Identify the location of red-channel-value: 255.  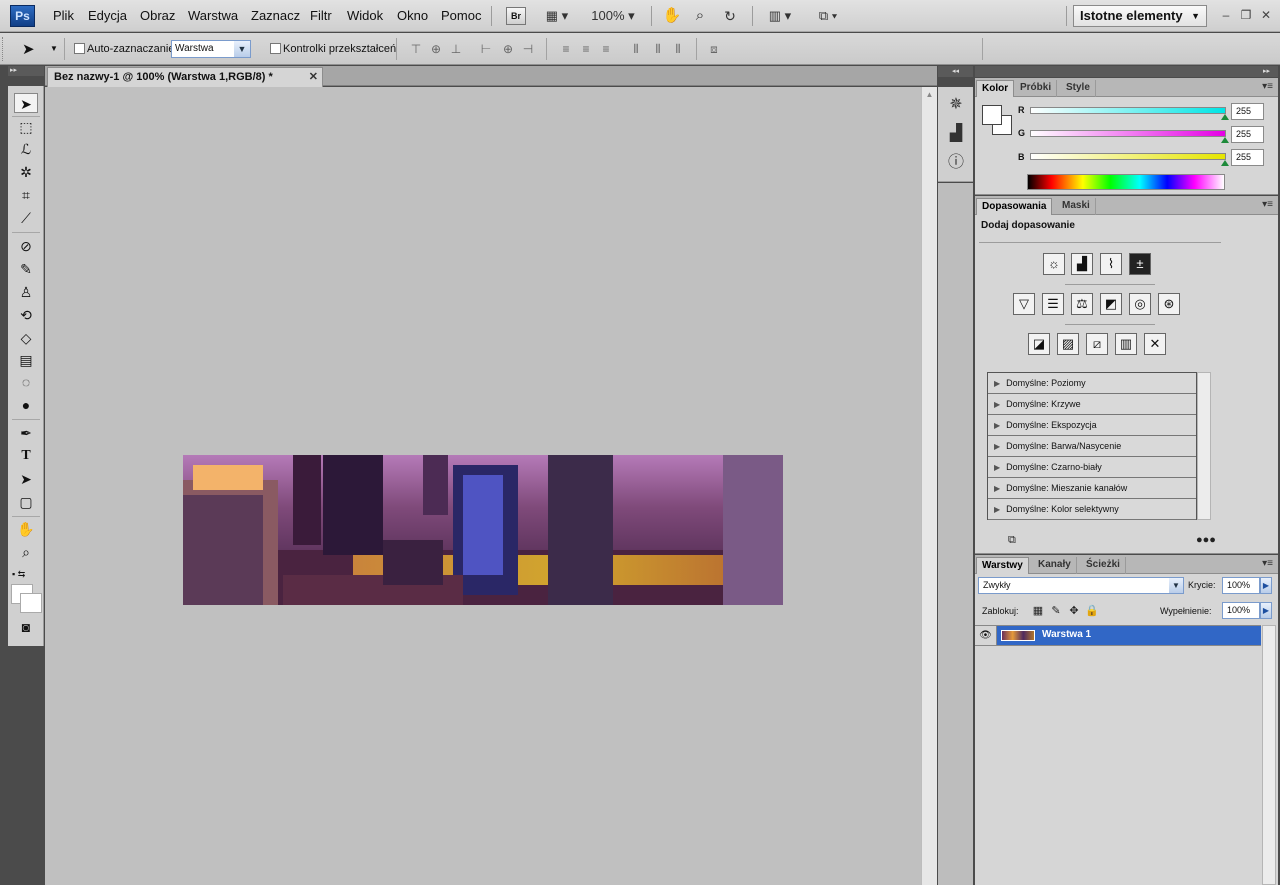
(1247, 111).